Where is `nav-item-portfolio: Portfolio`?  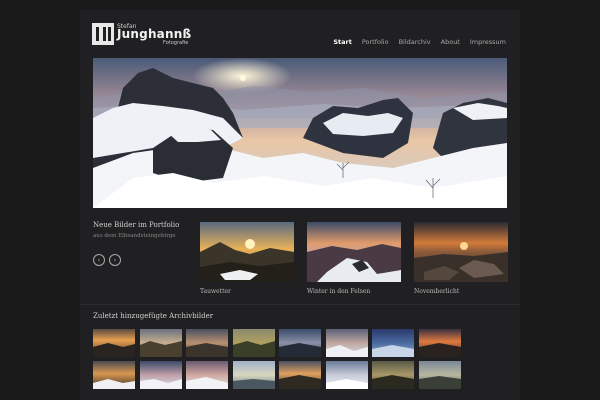 nav-item-portfolio: Portfolio is located at coordinates (375, 42).